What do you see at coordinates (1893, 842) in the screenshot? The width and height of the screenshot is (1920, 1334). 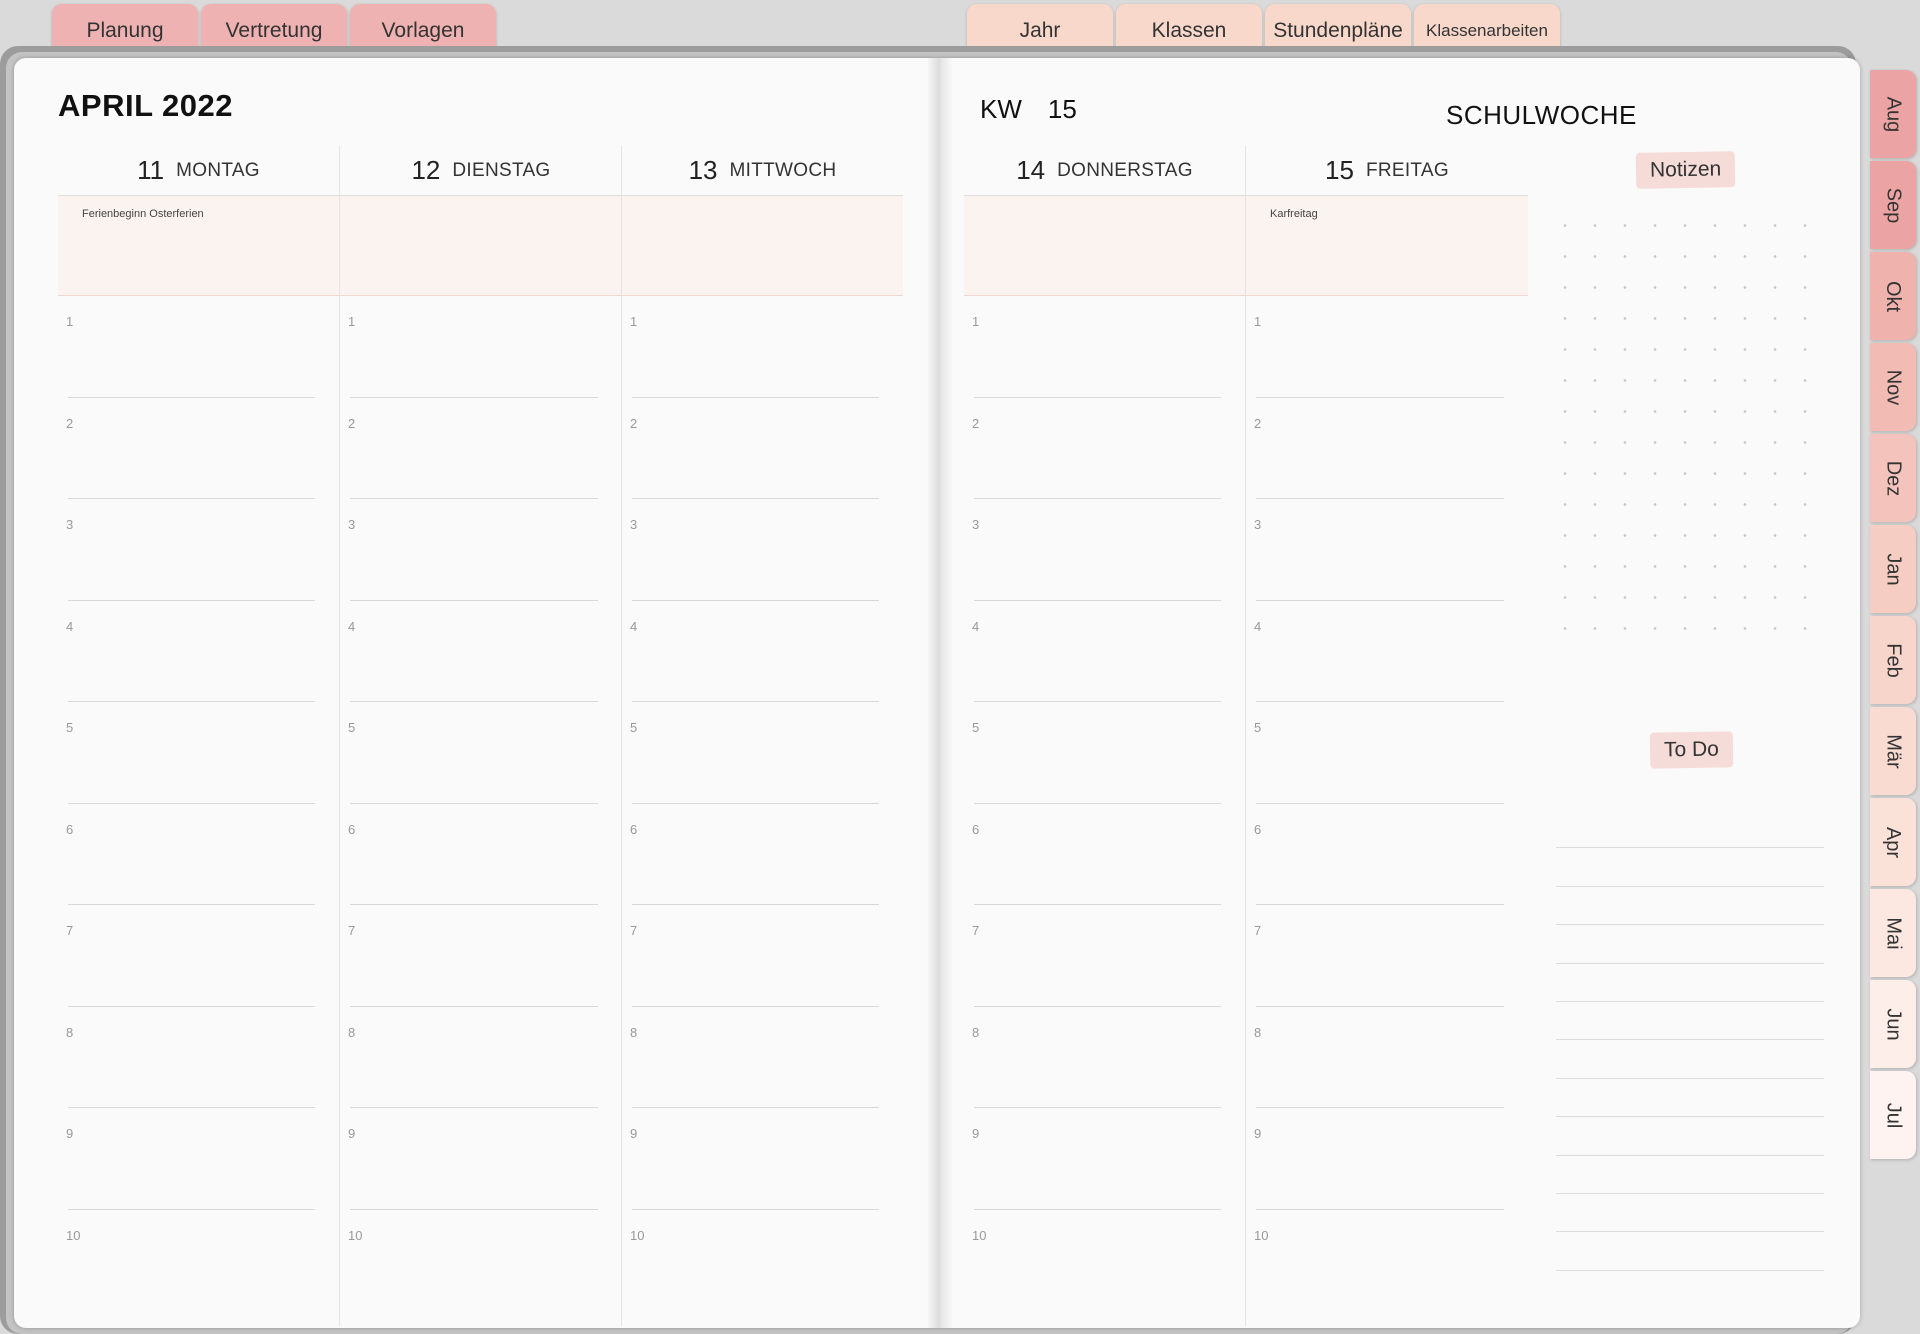 I see `month-tab: Apr` at bounding box center [1893, 842].